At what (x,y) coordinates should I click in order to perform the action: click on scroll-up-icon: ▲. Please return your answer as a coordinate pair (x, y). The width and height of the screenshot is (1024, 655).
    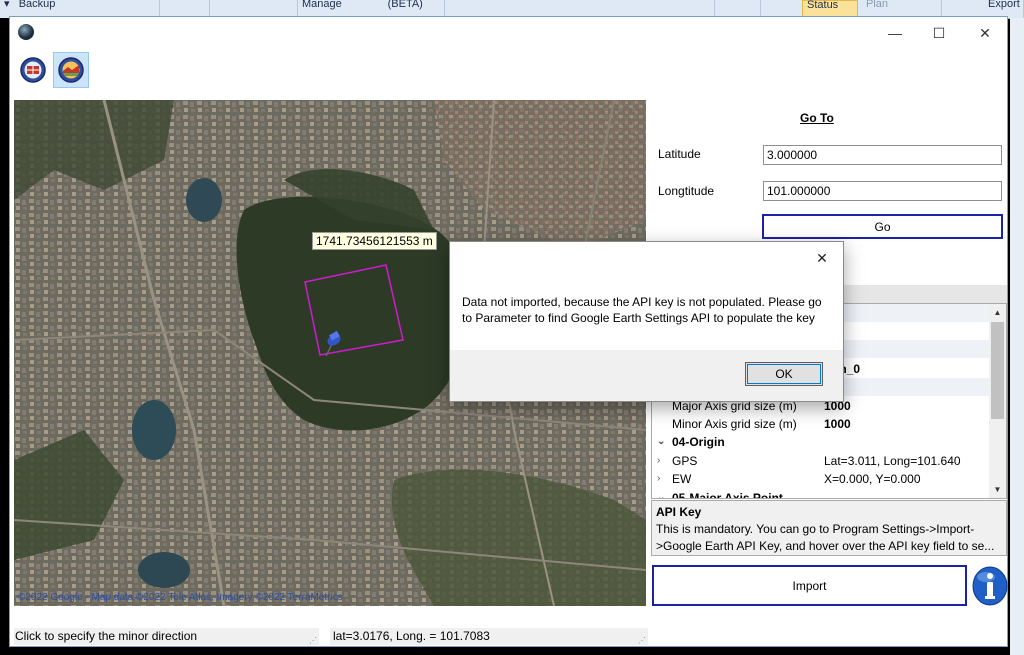
    Looking at the image, I should click on (997, 312).